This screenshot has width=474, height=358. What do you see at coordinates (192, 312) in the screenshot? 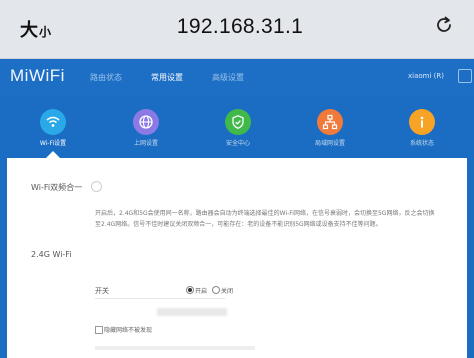
I see `wifi-name-field` at bounding box center [192, 312].